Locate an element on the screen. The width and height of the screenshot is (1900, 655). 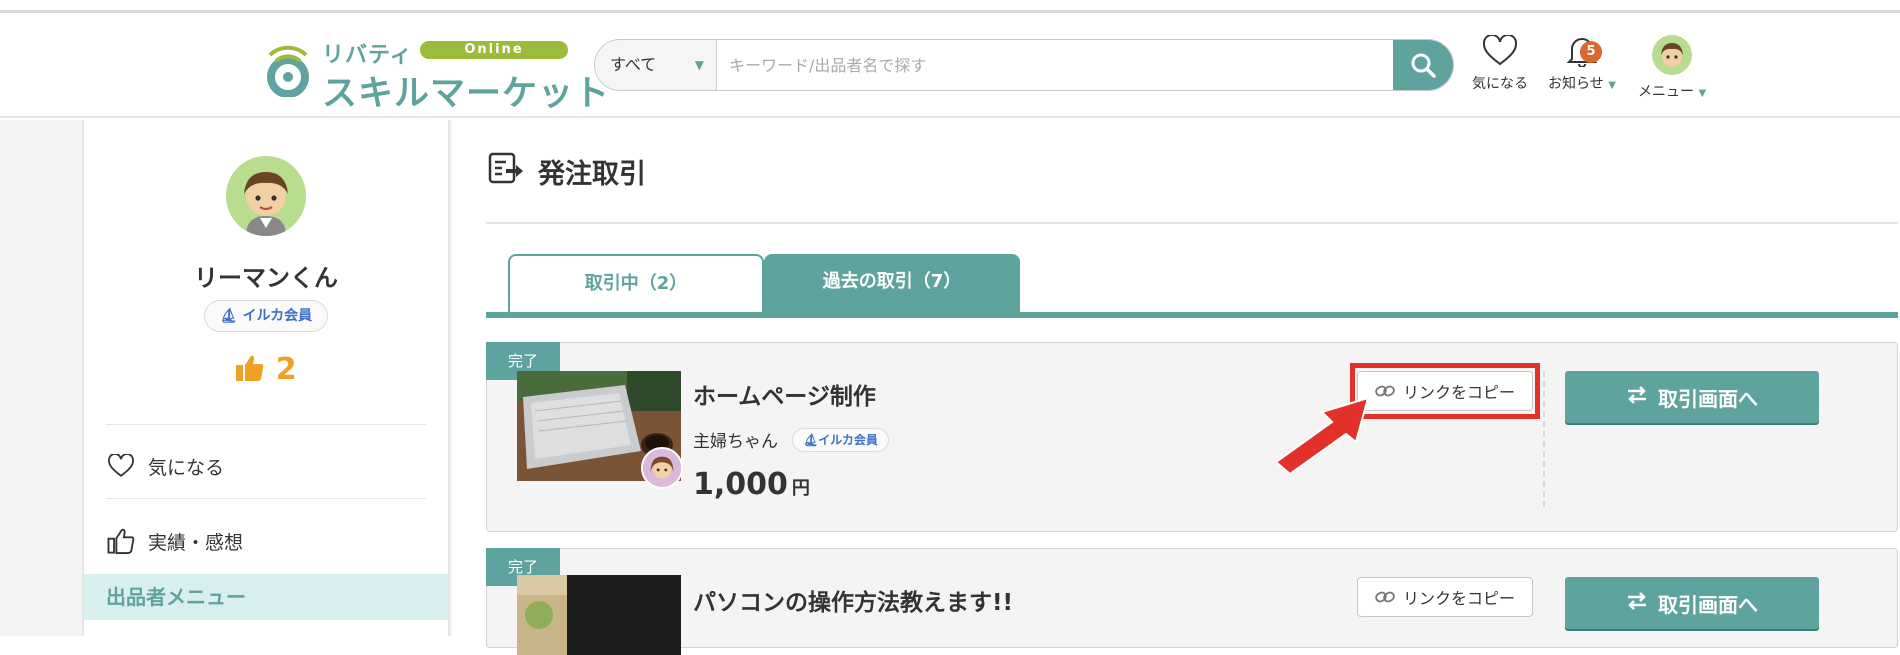
menu-label: メニュー is located at coordinates (1666, 92).